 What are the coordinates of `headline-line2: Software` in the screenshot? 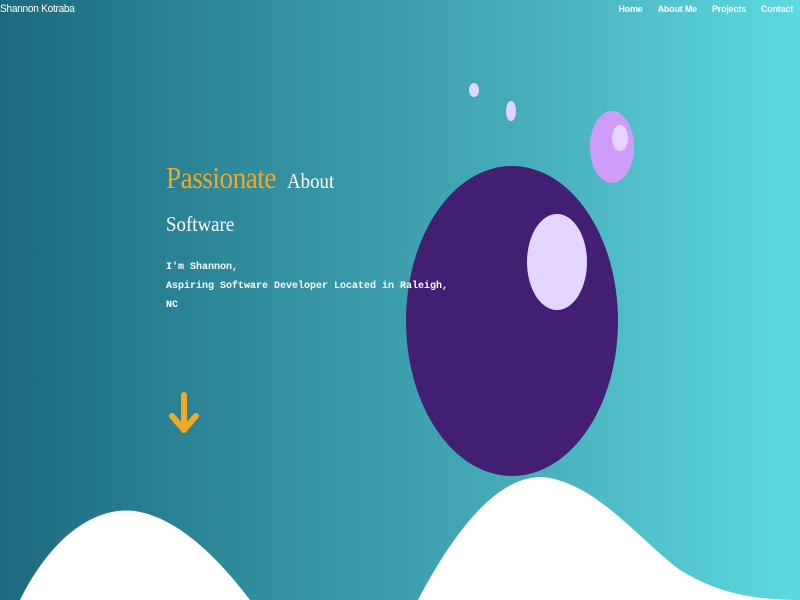 It's located at (200, 224).